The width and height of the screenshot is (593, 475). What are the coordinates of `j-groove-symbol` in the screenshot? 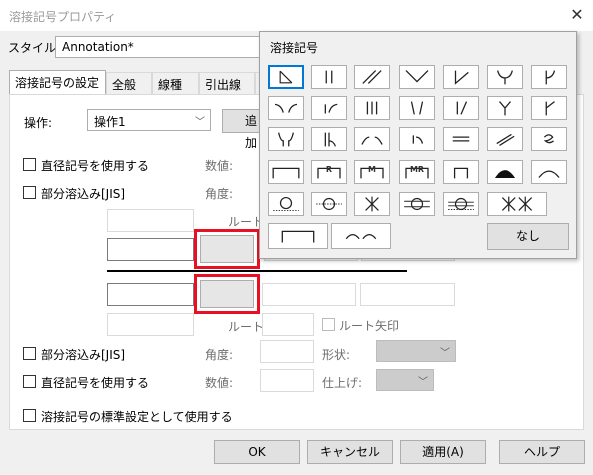 It's located at (549, 77).